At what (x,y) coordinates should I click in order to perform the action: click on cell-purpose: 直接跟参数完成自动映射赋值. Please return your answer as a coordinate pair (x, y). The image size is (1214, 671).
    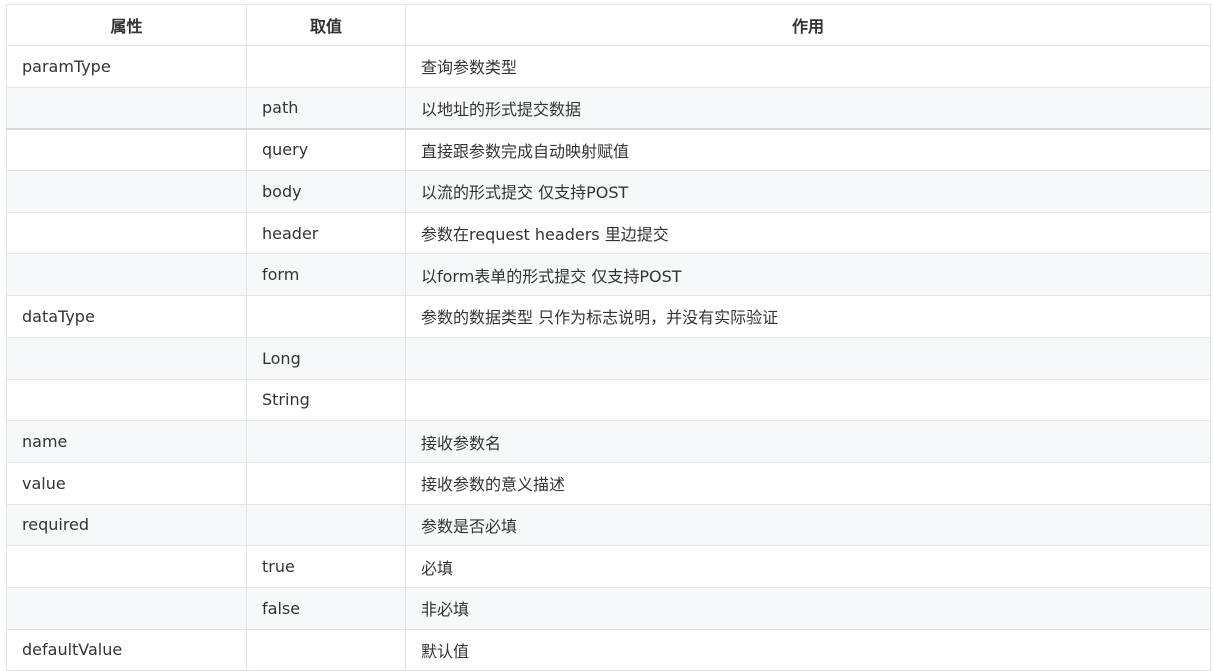
    Looking at the image, I should click on (808, 150).